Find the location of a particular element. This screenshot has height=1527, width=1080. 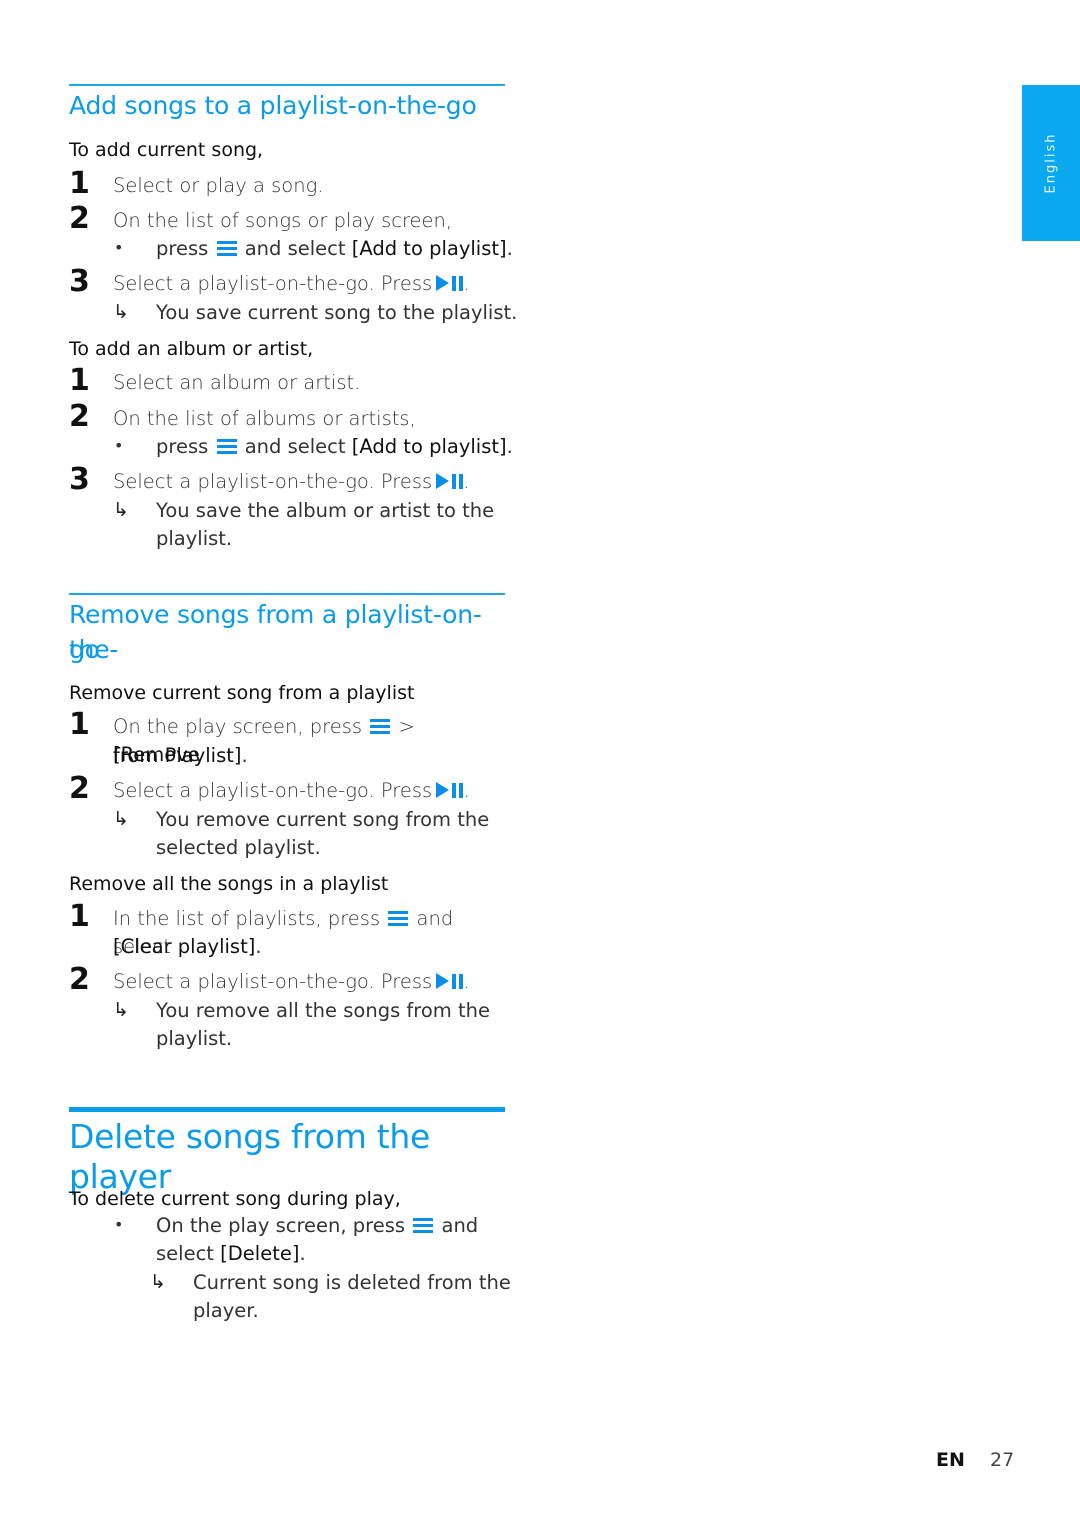

bullet-instruction-cont: select [Delete]. is located at coordinates (231, 1254).